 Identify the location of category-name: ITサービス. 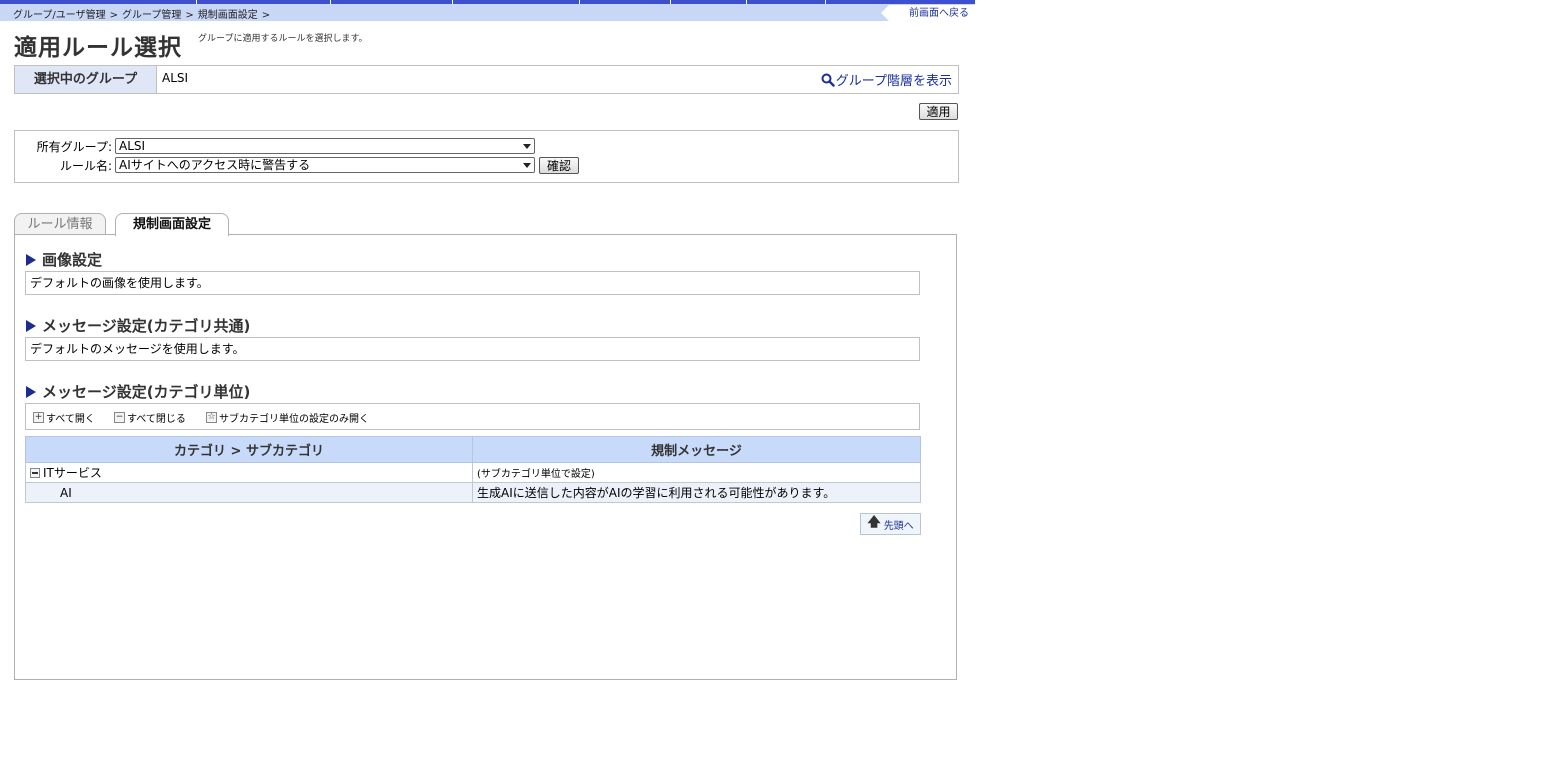
(72, 473).